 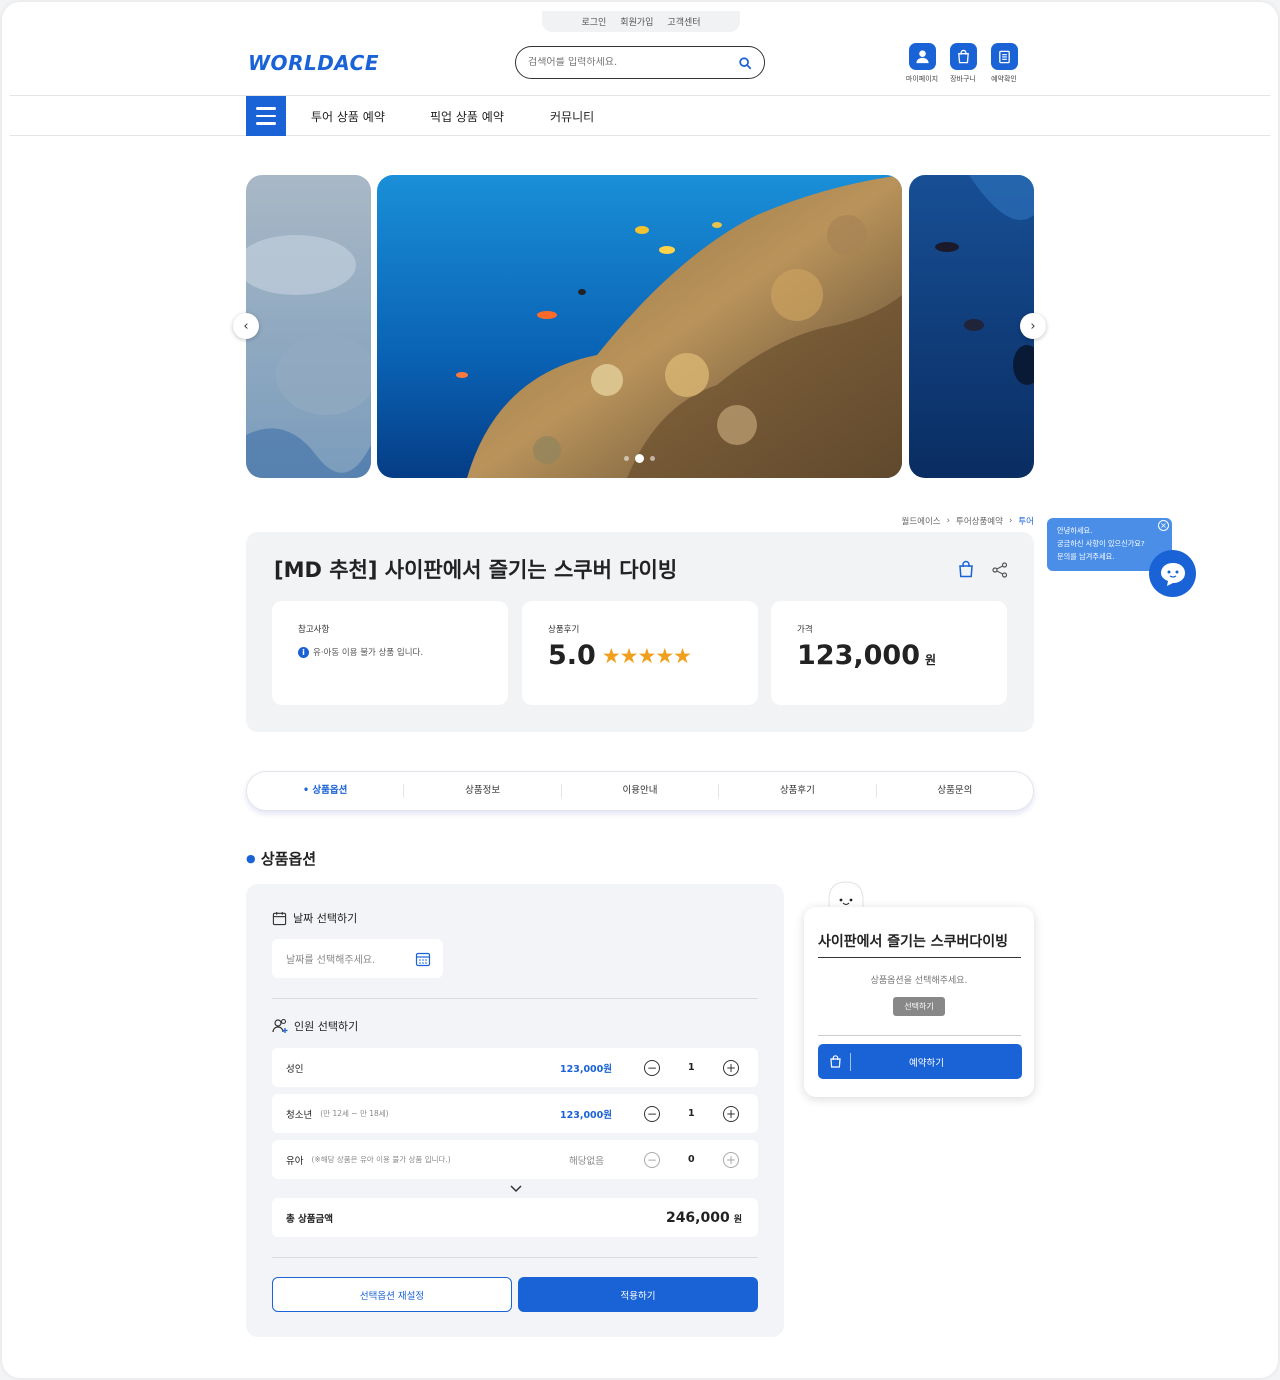 I want to click on book-label: 예약하기, so click(x=926, y=1063).